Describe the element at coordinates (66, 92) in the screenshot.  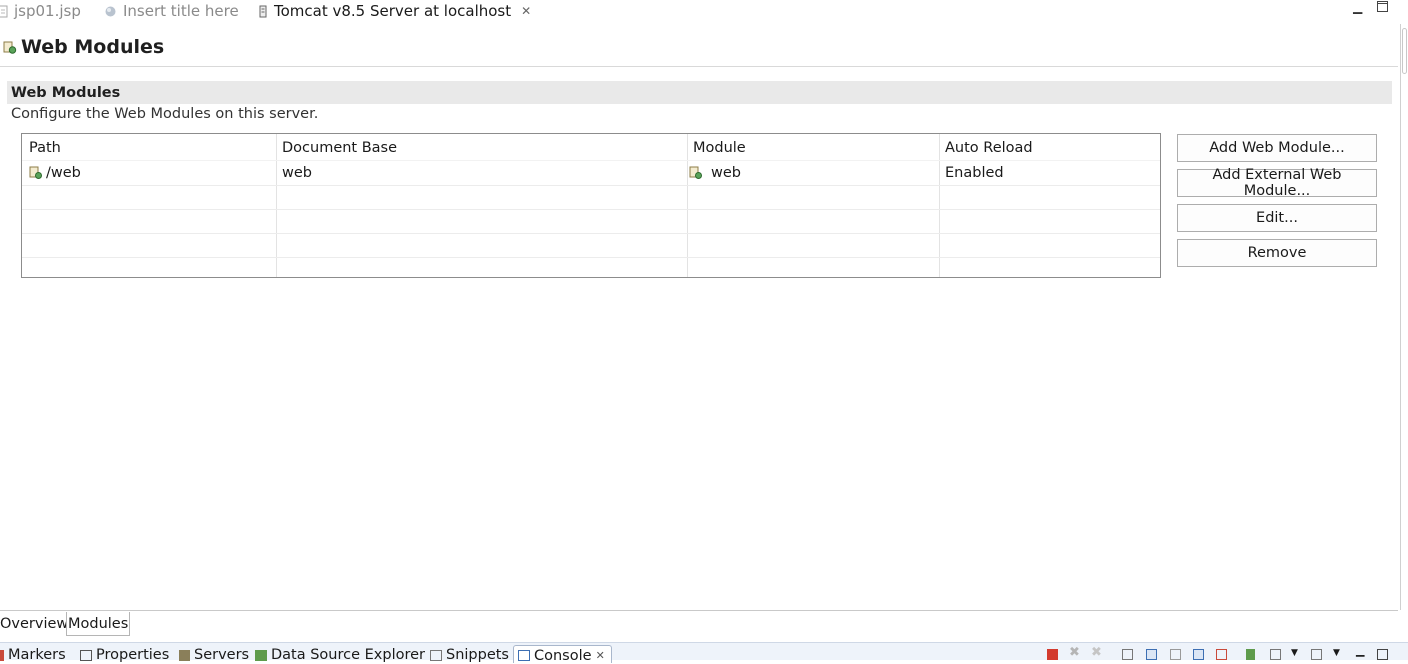
I see `section-title: Web Modules` at that location.